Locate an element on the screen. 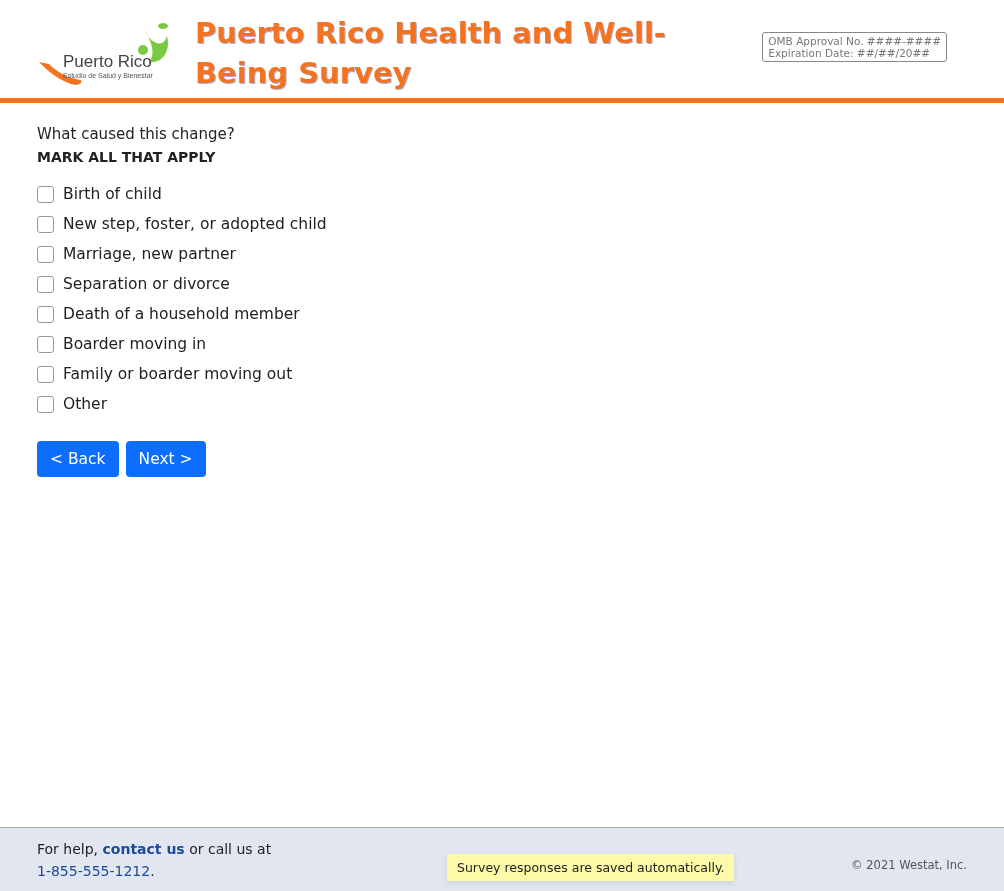 Image resolution: width=1004 pixels, height=891 pixels. help-text: For help, contact us or call us at 1-855-555-1212. is located at coordinates (155, 860).